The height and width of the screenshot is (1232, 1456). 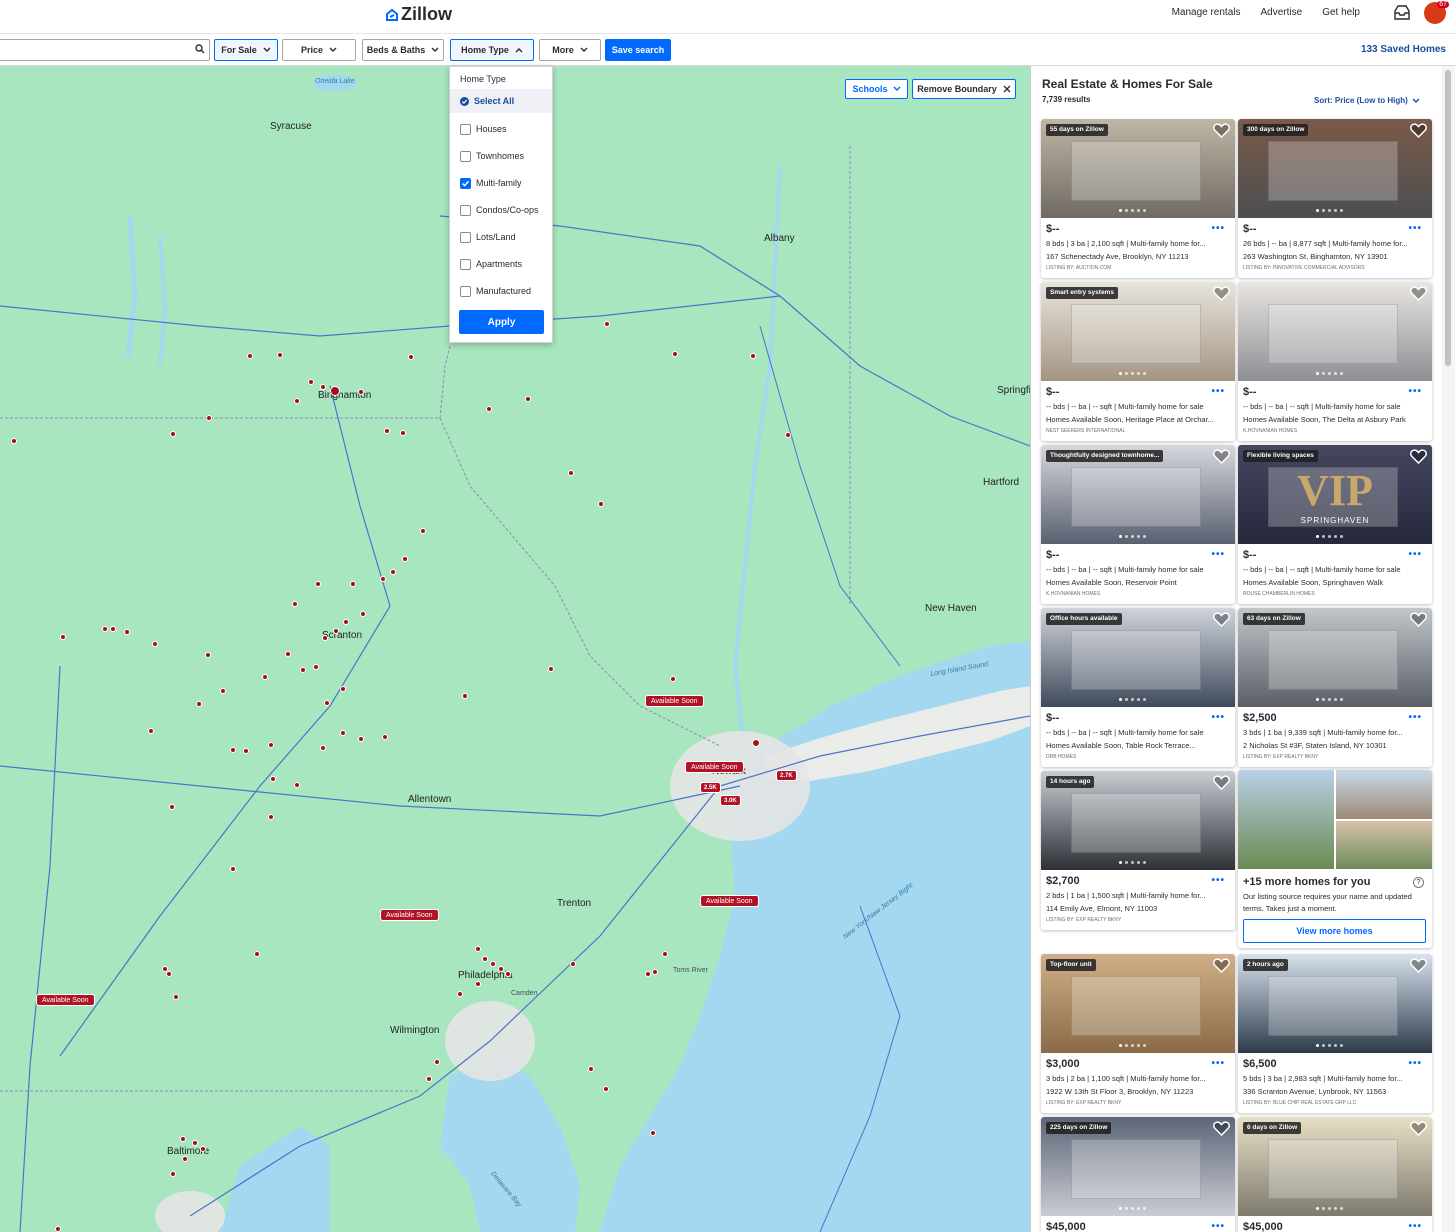 I want to click on home-type-apartments: Apartments, so click(x=491, y=264).